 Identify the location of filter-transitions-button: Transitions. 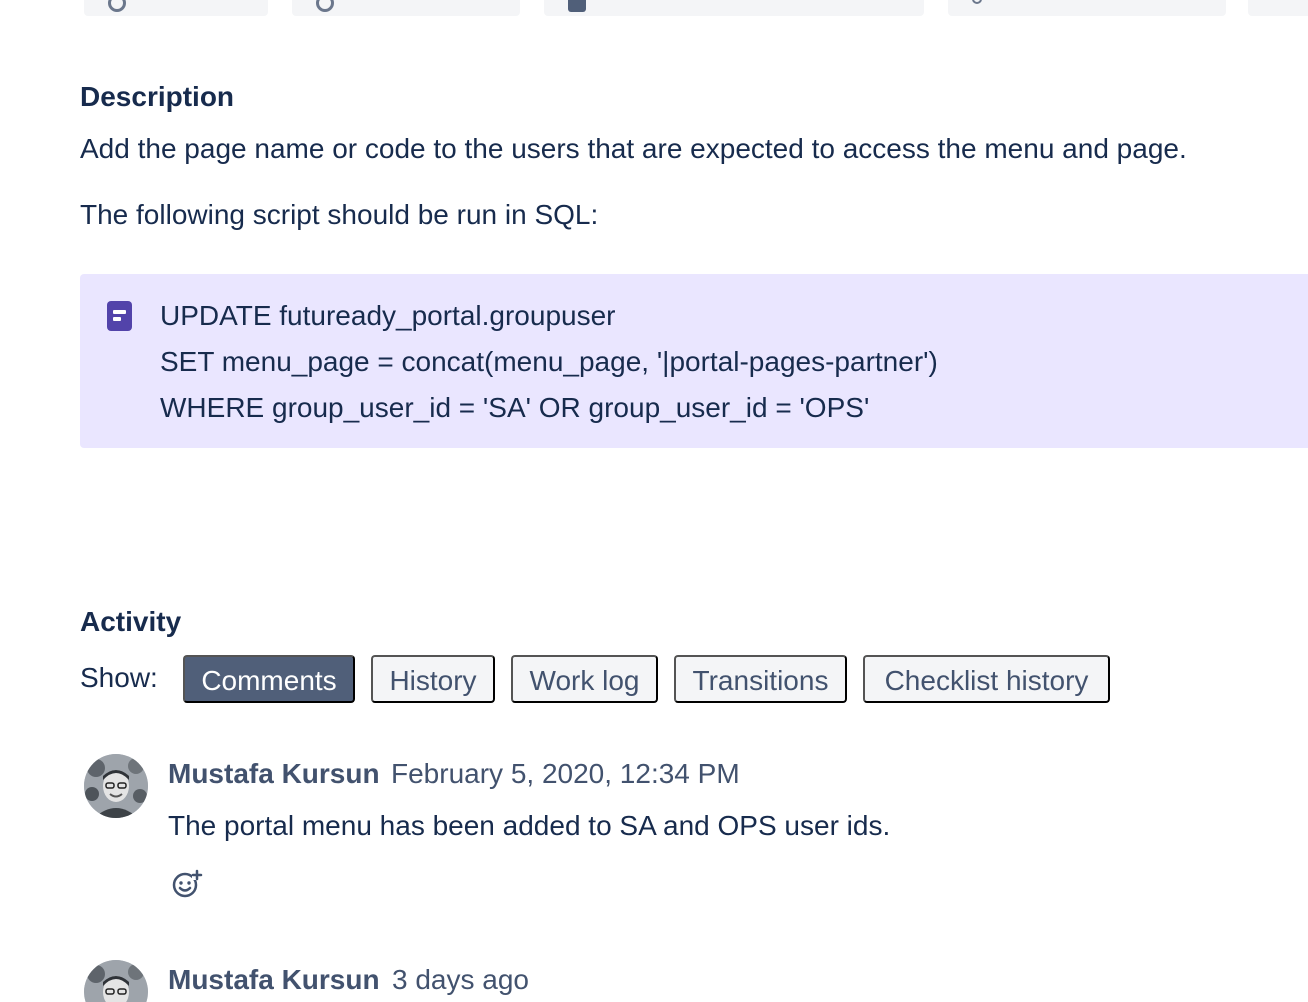
(760, 679).